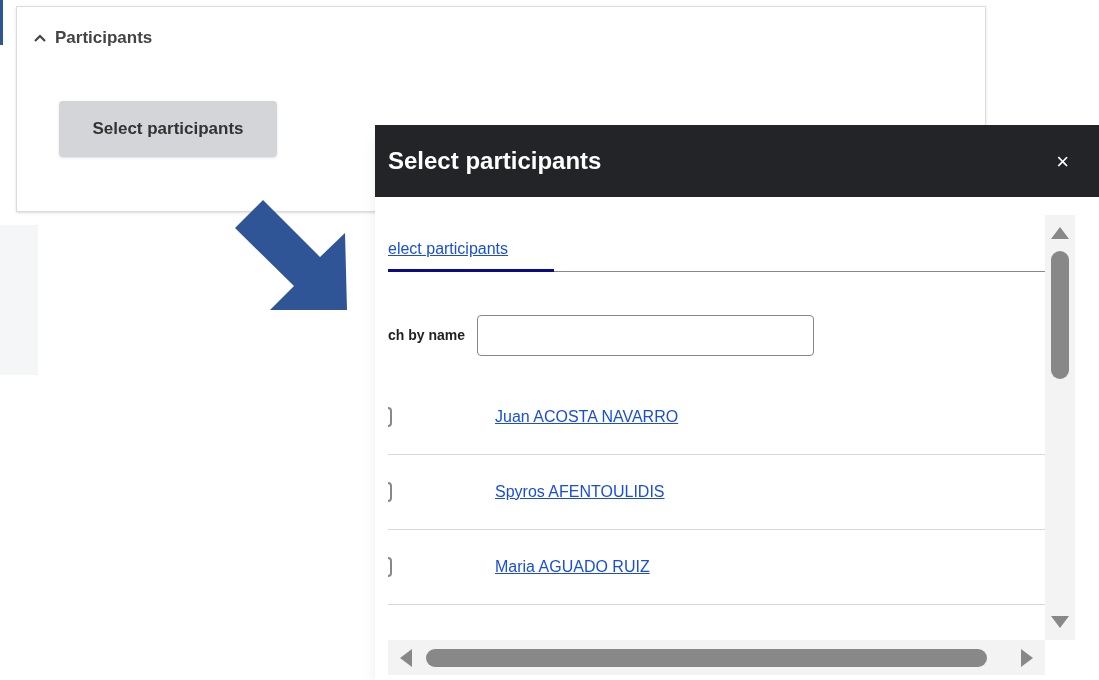 Image resolution: width=1099 pixels, height=680 pixels. I want to click on section-toggle: Participants, so click(93, 38).